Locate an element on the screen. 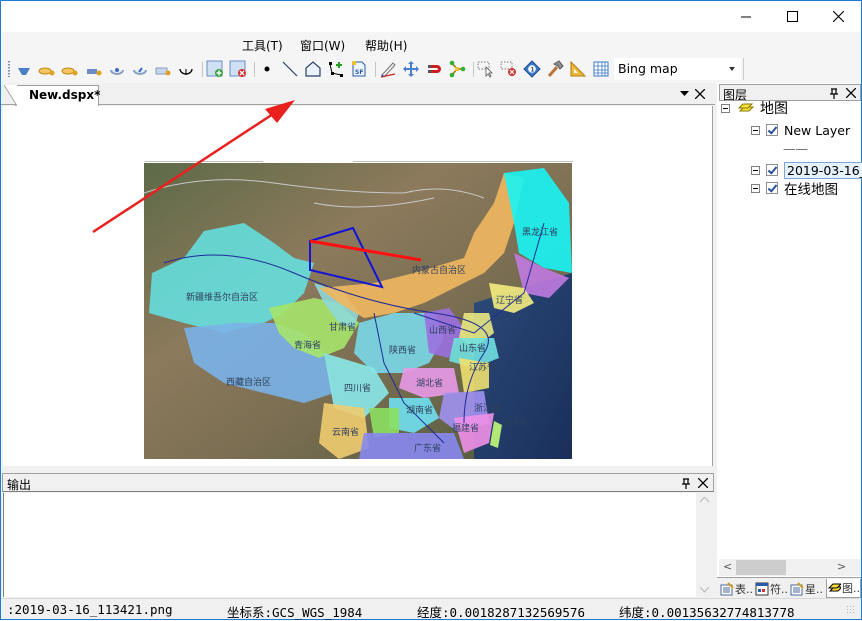 The width and height of the screenshot is (862, 621). close-layer-panel-button is located at coordinates (851, 93).